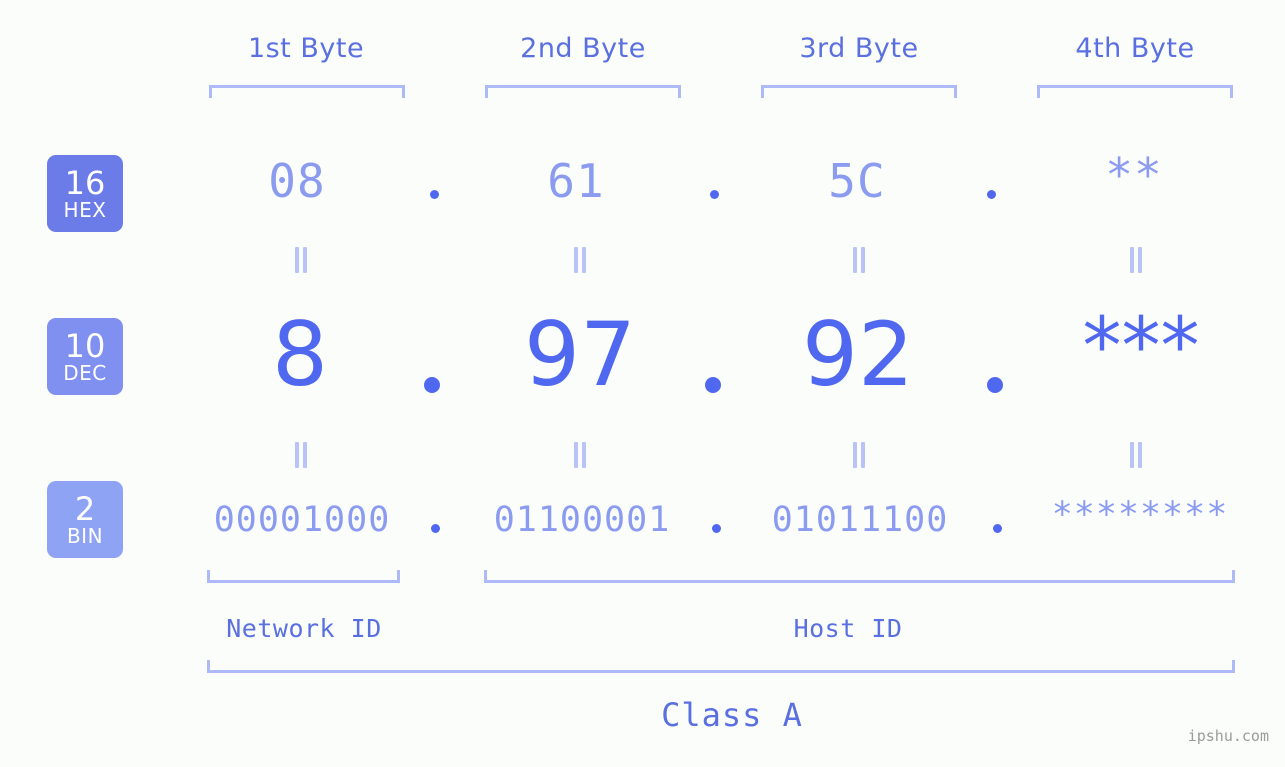 The width and height of the screenshot is (1285, 767). Describe the element at coordinates (732, 715) in the screenshot. I see `class-label: Class A` at that location.